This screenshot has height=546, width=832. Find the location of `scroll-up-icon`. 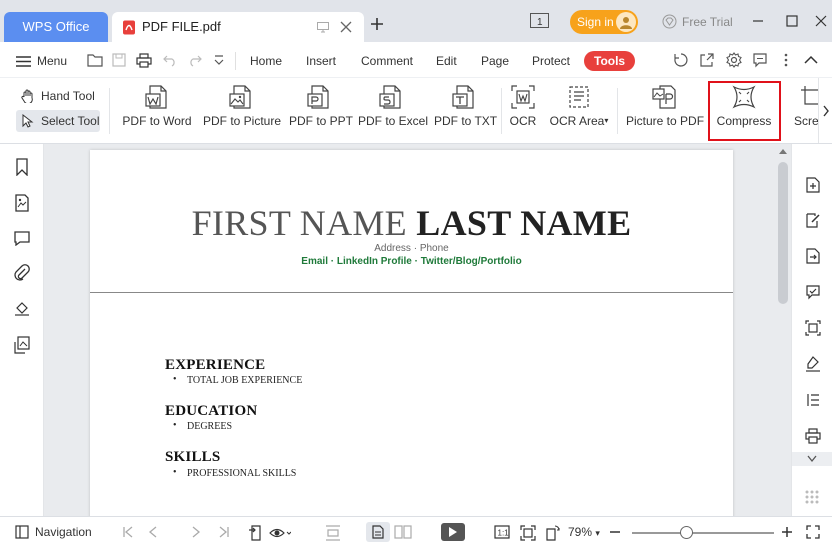

scroll-up-icon is located at coordinates (783, 151).